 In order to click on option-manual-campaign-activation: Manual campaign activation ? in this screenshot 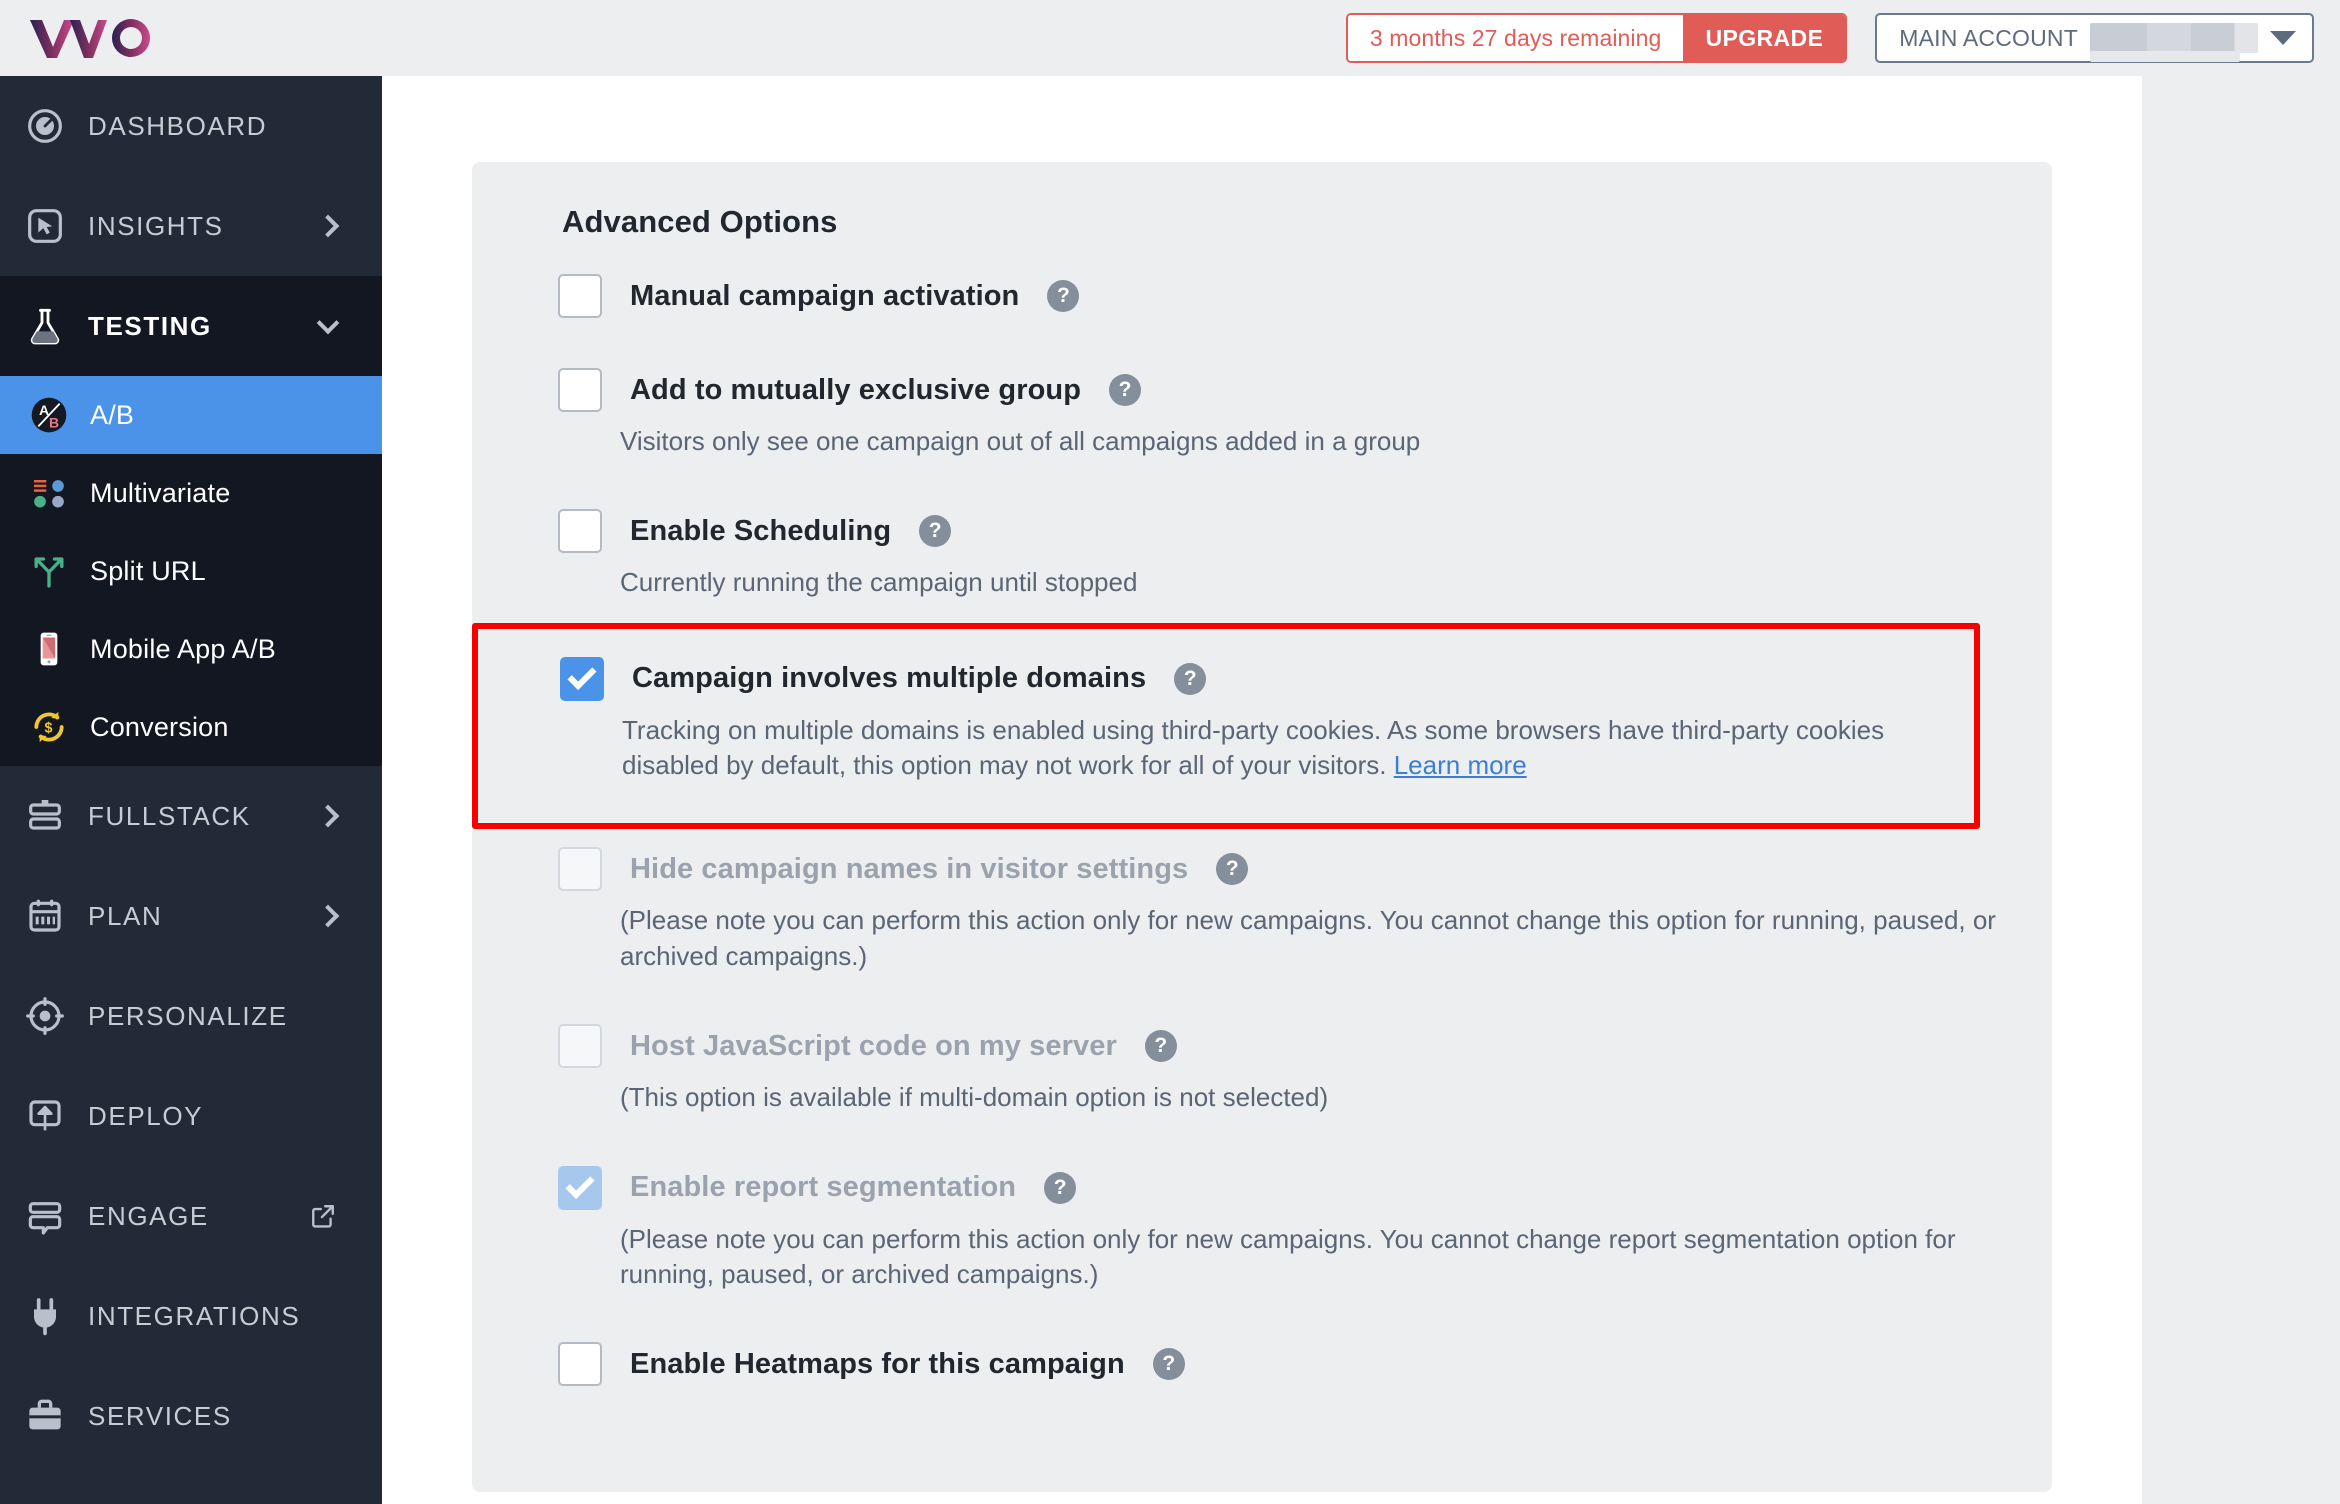, I will do `click(1305, 301)`.